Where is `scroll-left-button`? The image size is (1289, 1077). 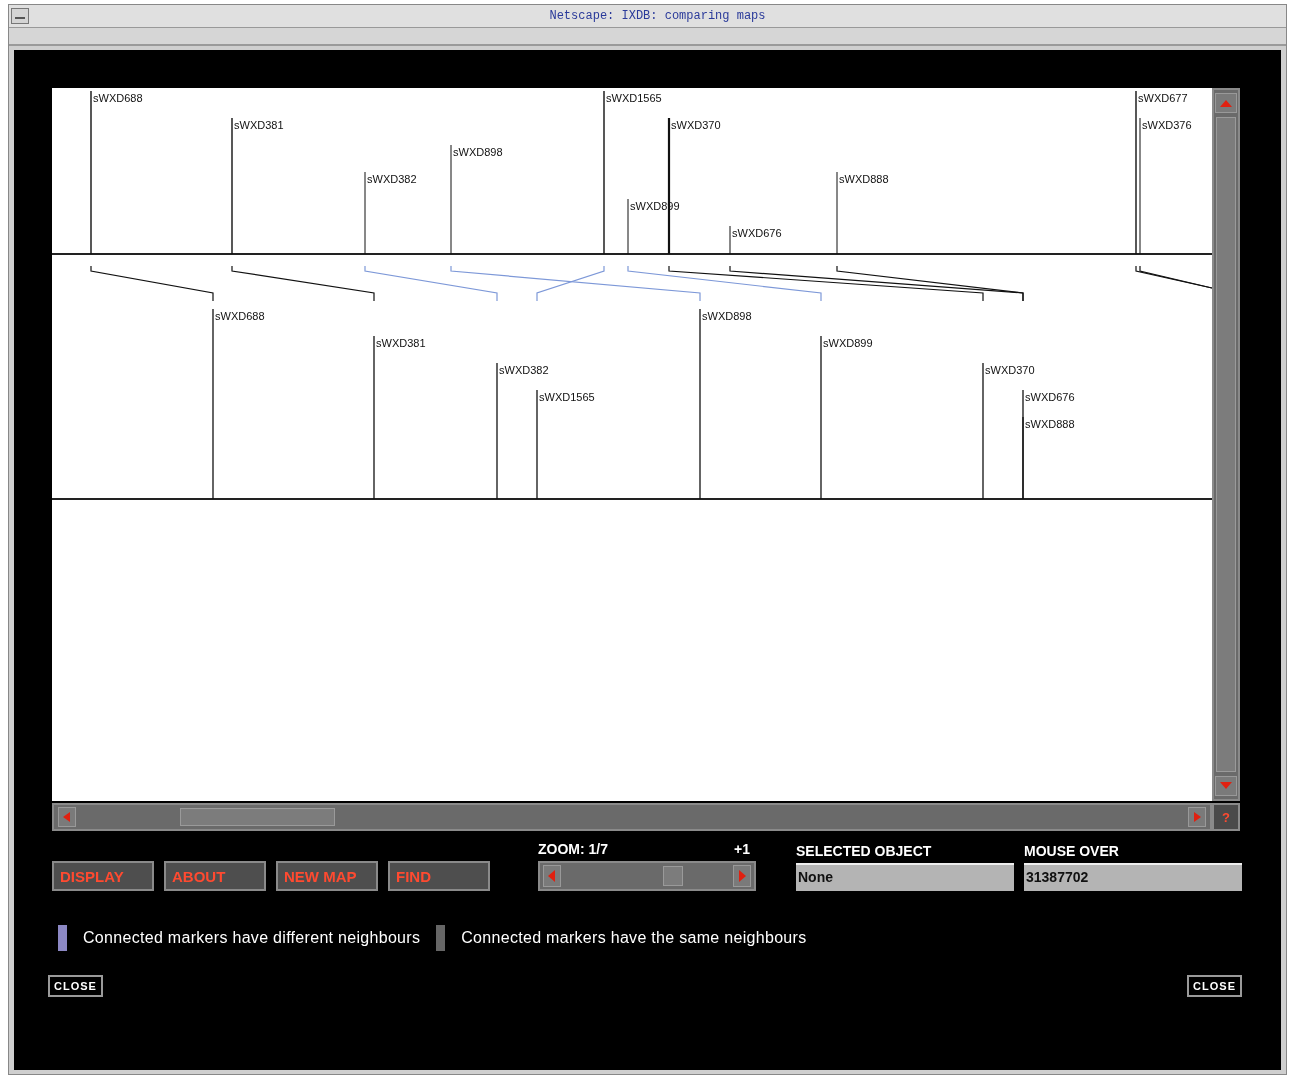
scroll-left-button is located at coordinates (67, 817).